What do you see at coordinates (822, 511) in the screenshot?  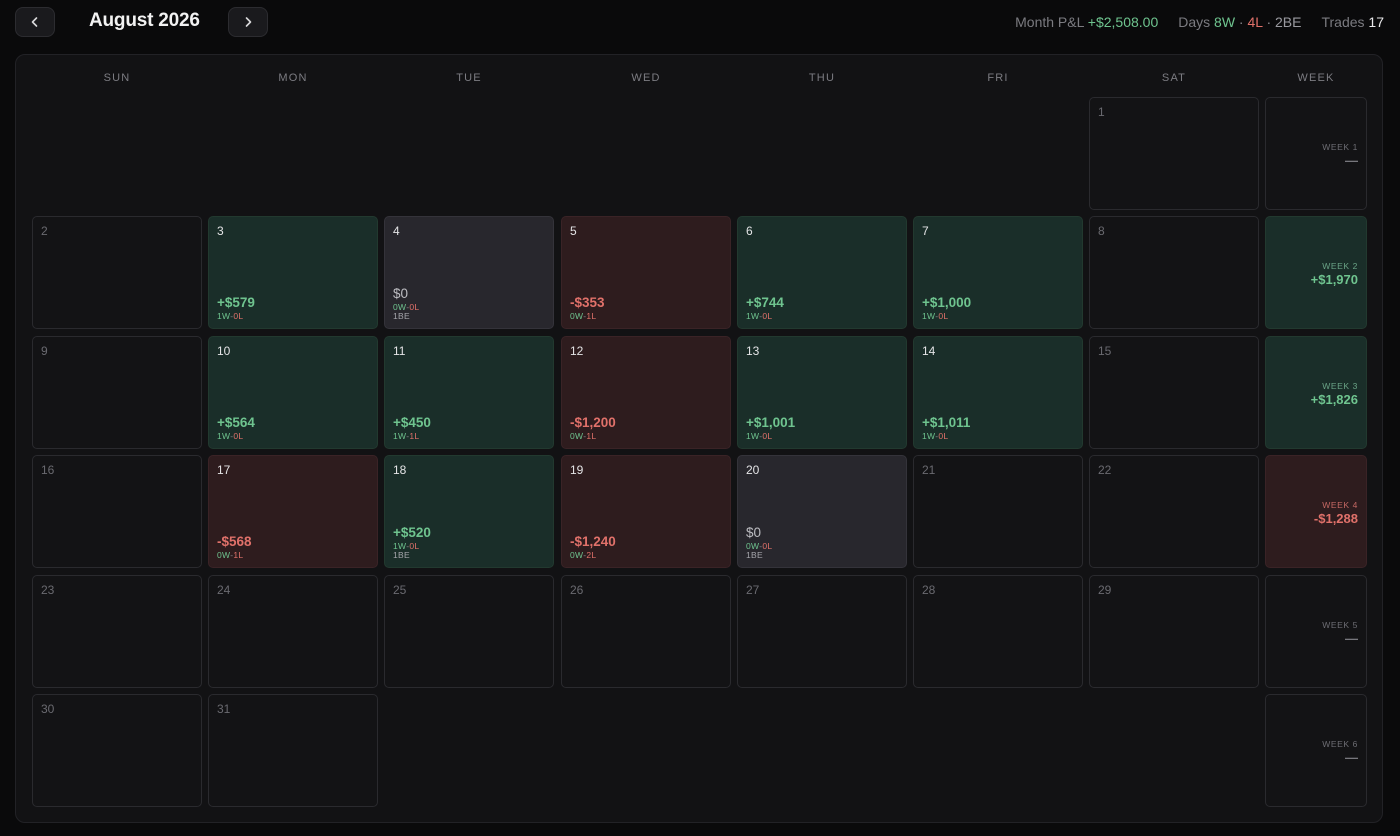 I see `day-cell-20: 20 $0 0W-0L 1BE` at bounding box center [822, 511].